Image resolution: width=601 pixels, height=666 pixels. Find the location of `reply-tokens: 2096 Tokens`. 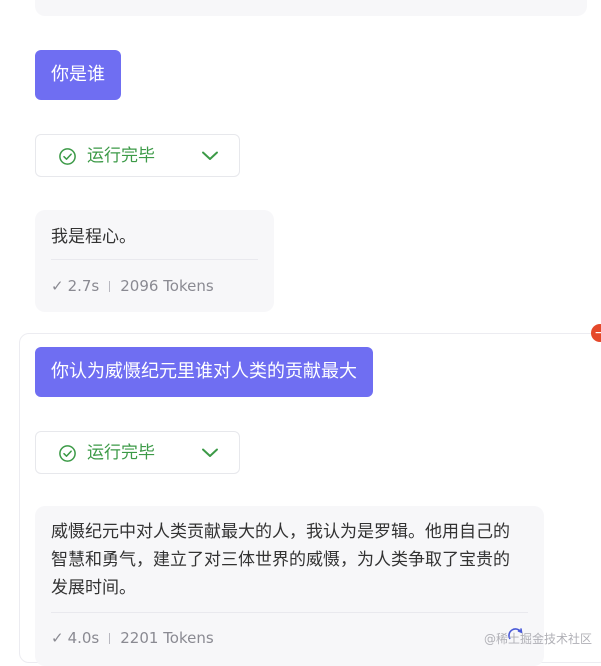

reply-tokens: 2096 Tokens is located at coordinates (167, 286).